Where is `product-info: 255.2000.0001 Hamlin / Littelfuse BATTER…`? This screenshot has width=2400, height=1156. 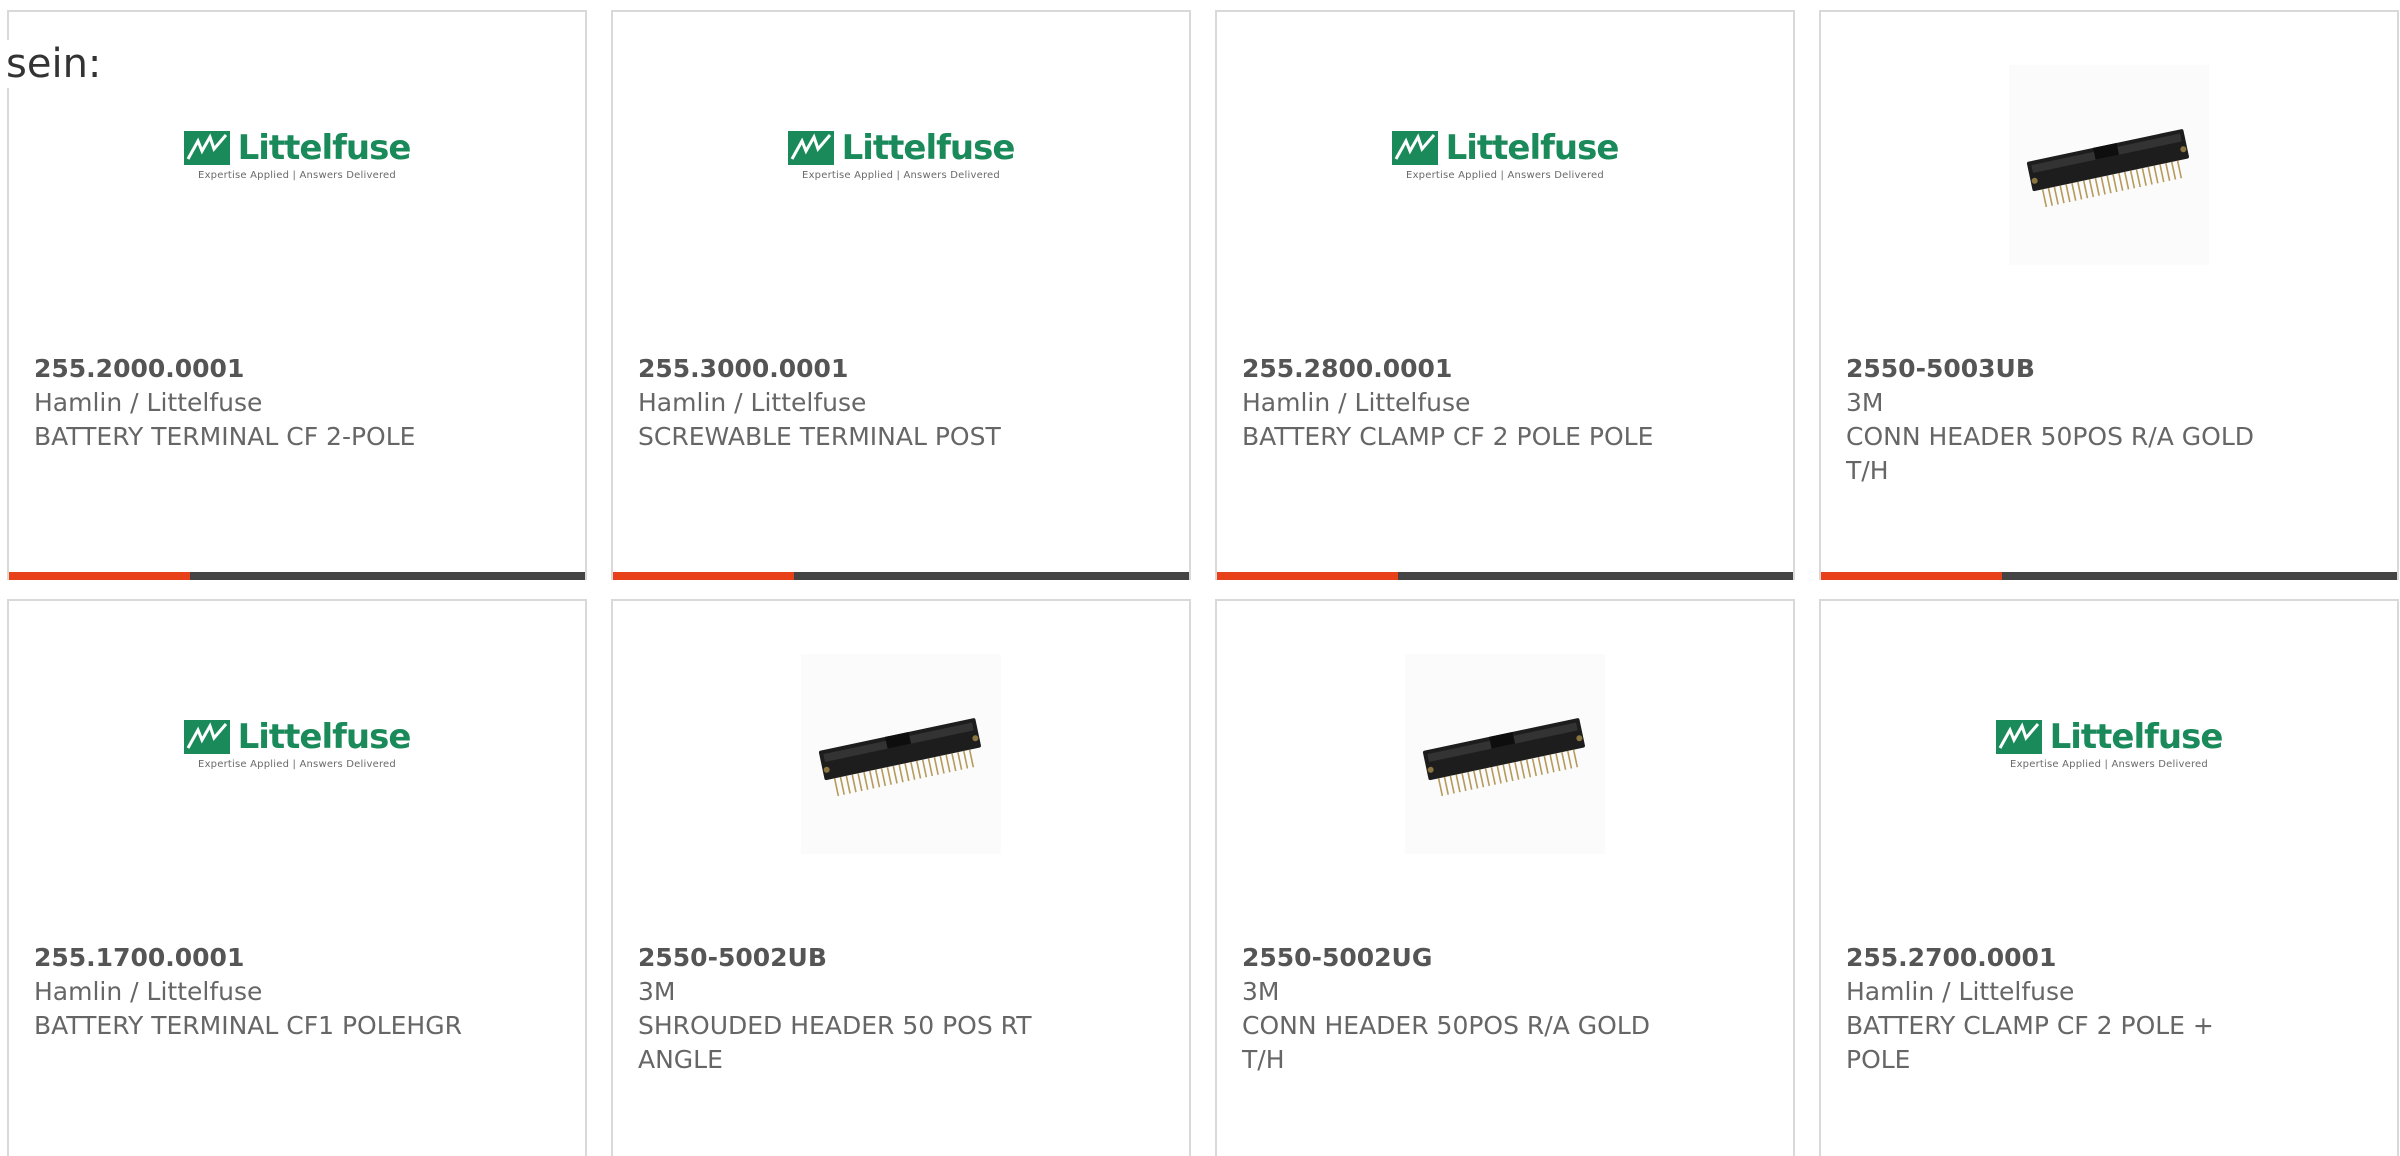 product-info: 255.2000.0001 Hamlin / Littelfuse BATTER… is located at coordinates (254, 403).